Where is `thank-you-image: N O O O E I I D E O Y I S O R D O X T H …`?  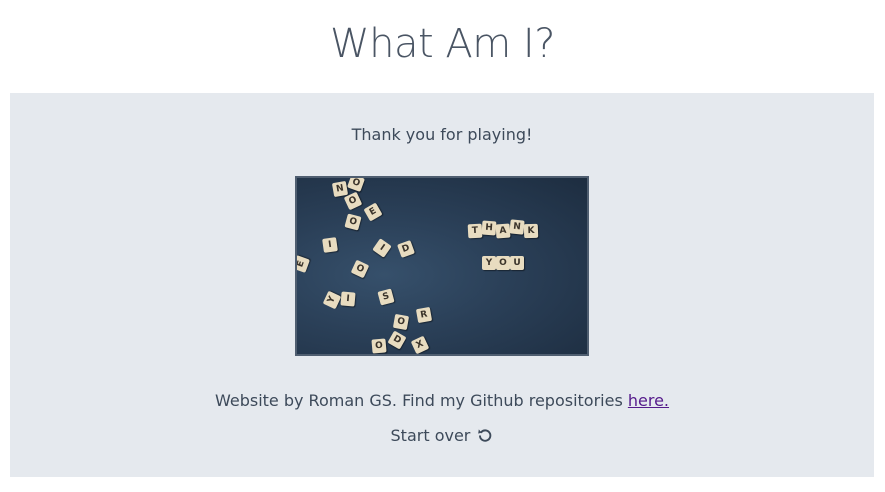 thank-you-image: N O O O E I I D E O Y I S O R D O X T H … is located at coordinates (442, 266).